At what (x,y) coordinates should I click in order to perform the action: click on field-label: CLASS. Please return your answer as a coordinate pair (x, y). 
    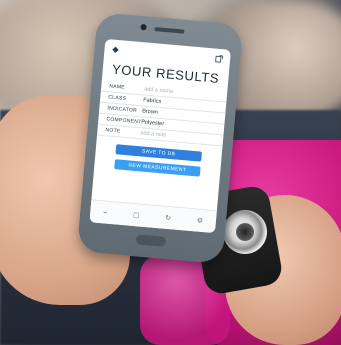
    Looking at the image, I should click on (117, 98).